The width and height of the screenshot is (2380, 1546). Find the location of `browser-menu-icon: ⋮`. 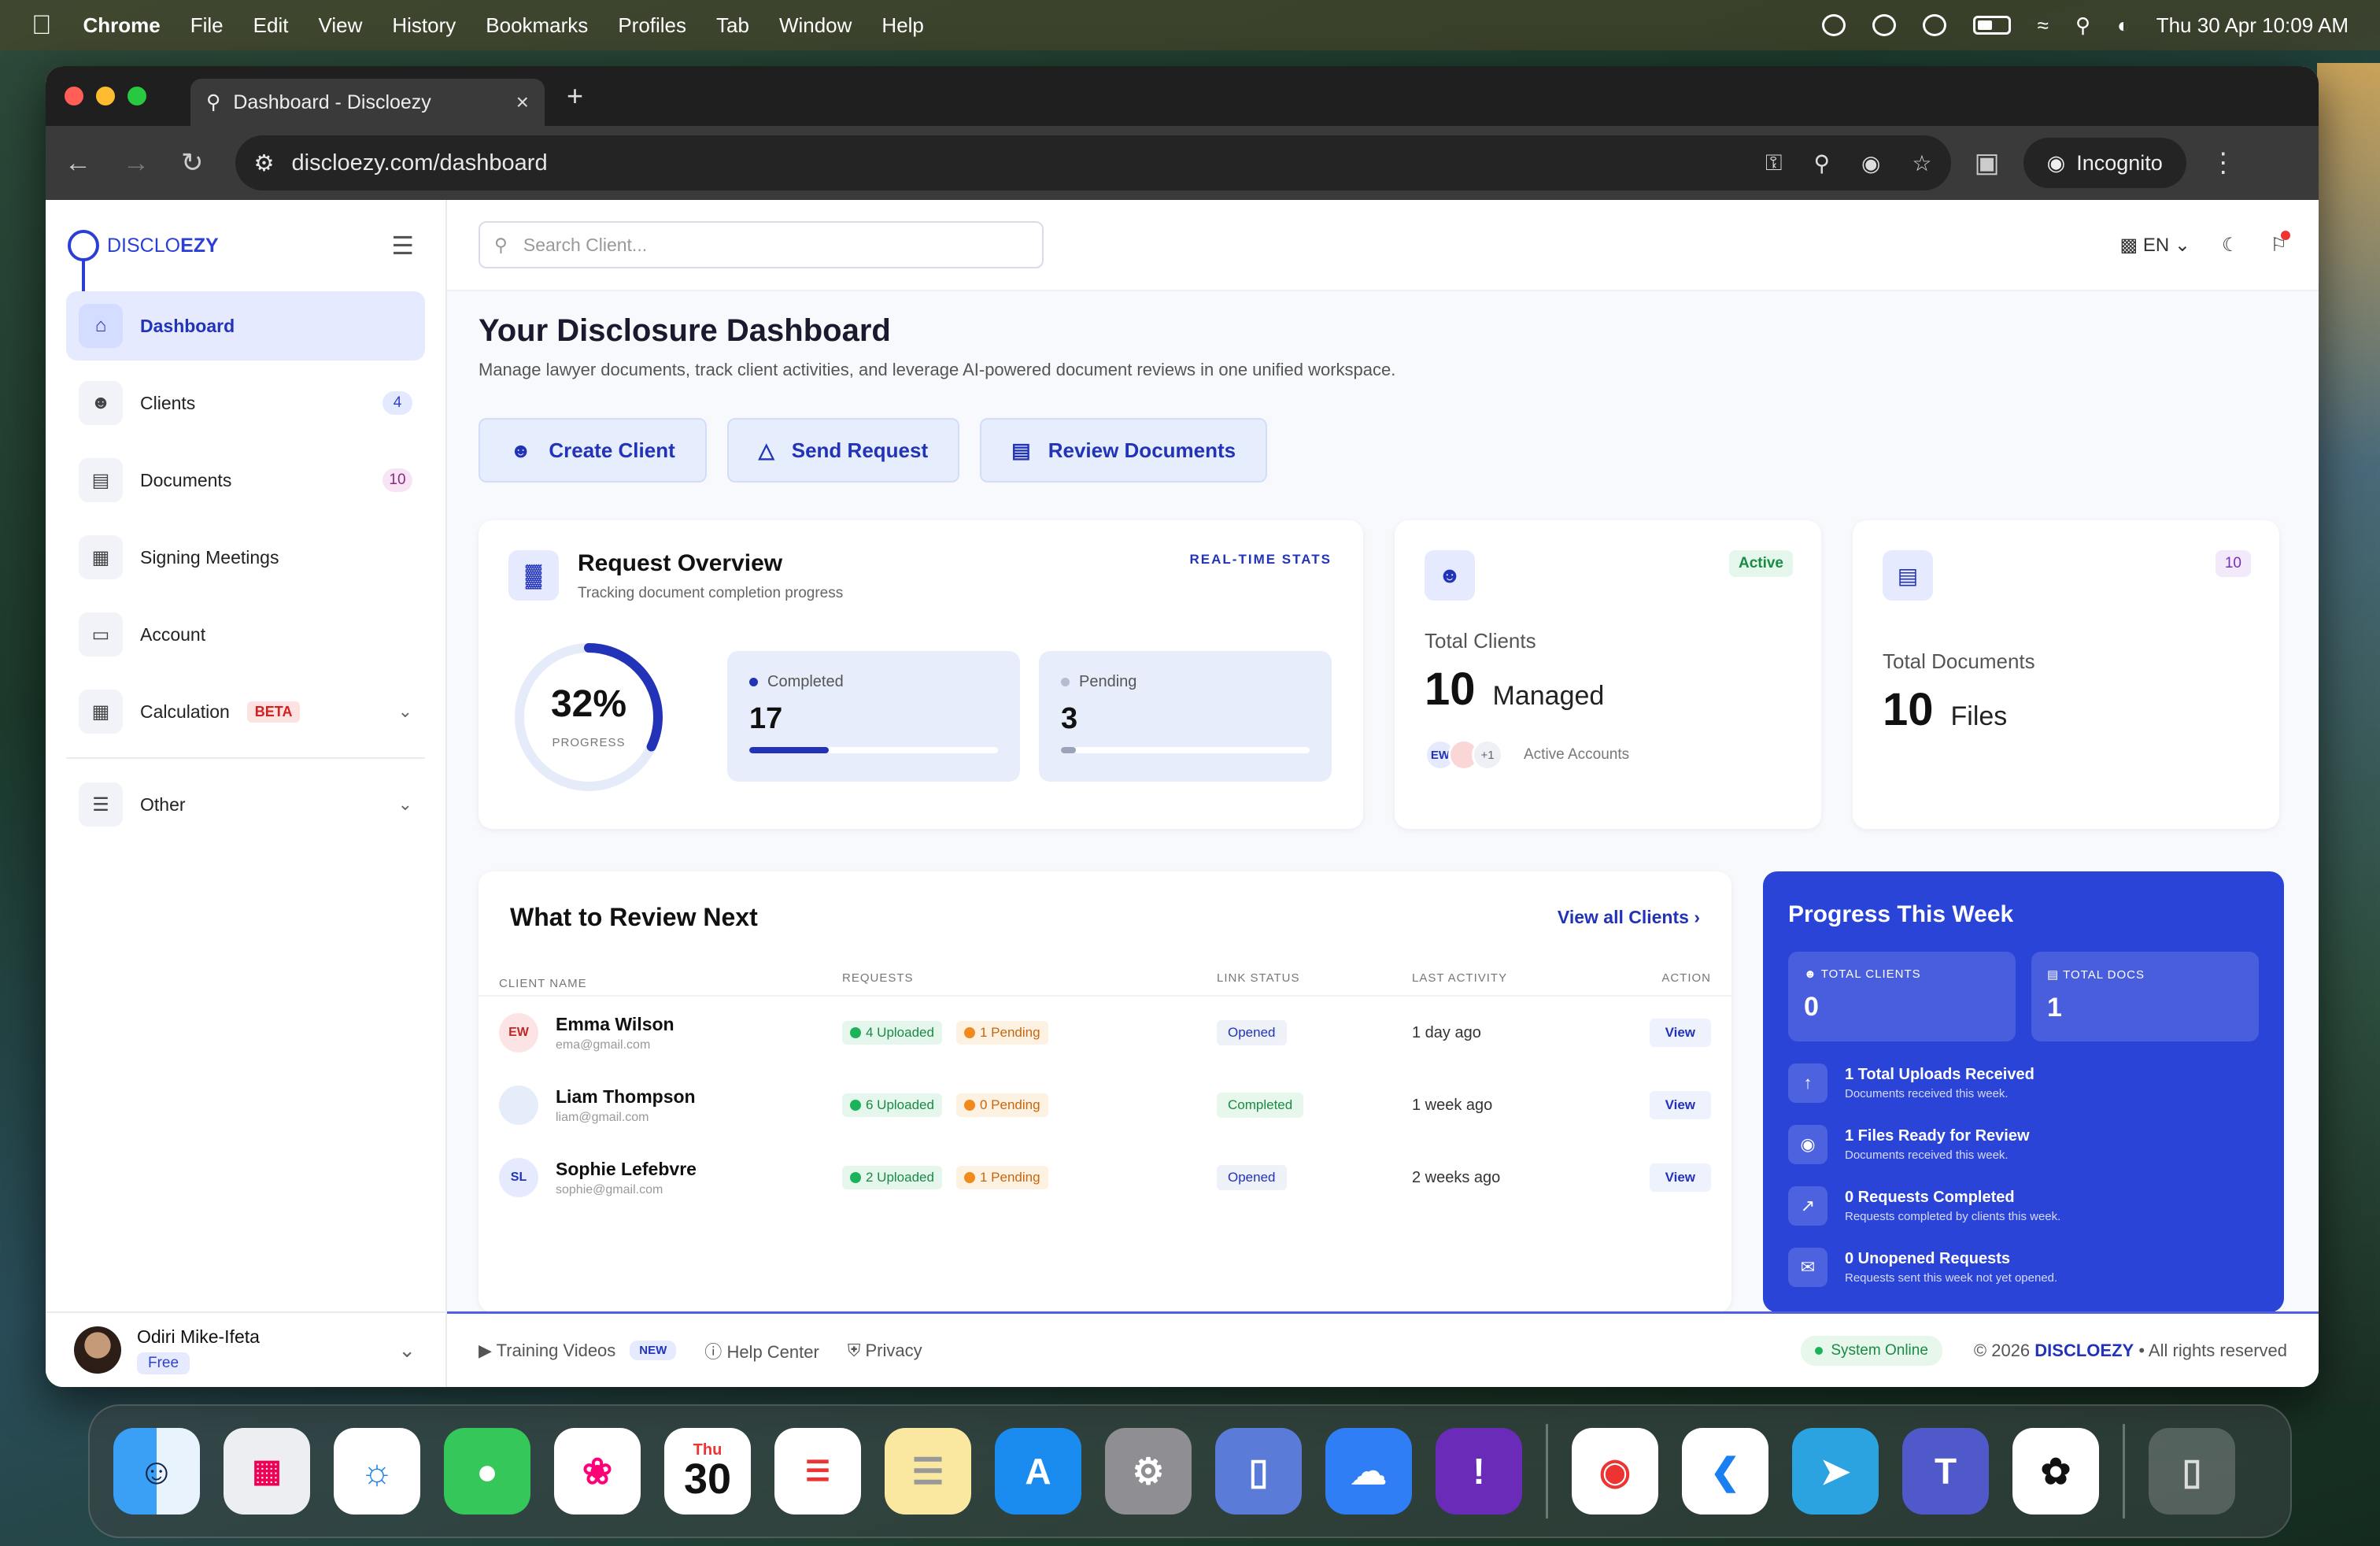

browser-menu-icon: ⋮ is located at coordinates (2223, 163).